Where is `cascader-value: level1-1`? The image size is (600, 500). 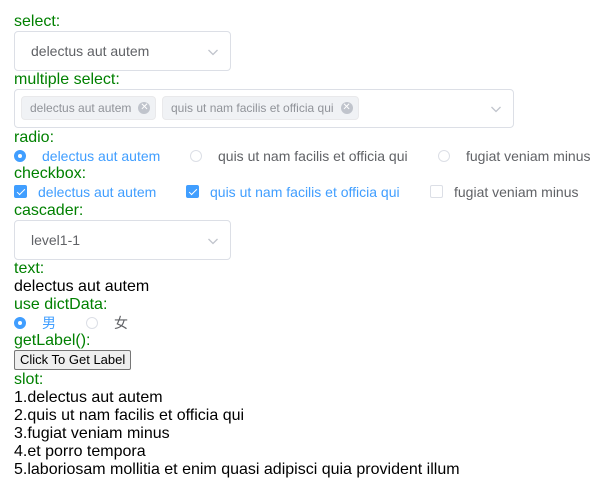 cascader-value: level1-1 is located at coordinates (56, 240).